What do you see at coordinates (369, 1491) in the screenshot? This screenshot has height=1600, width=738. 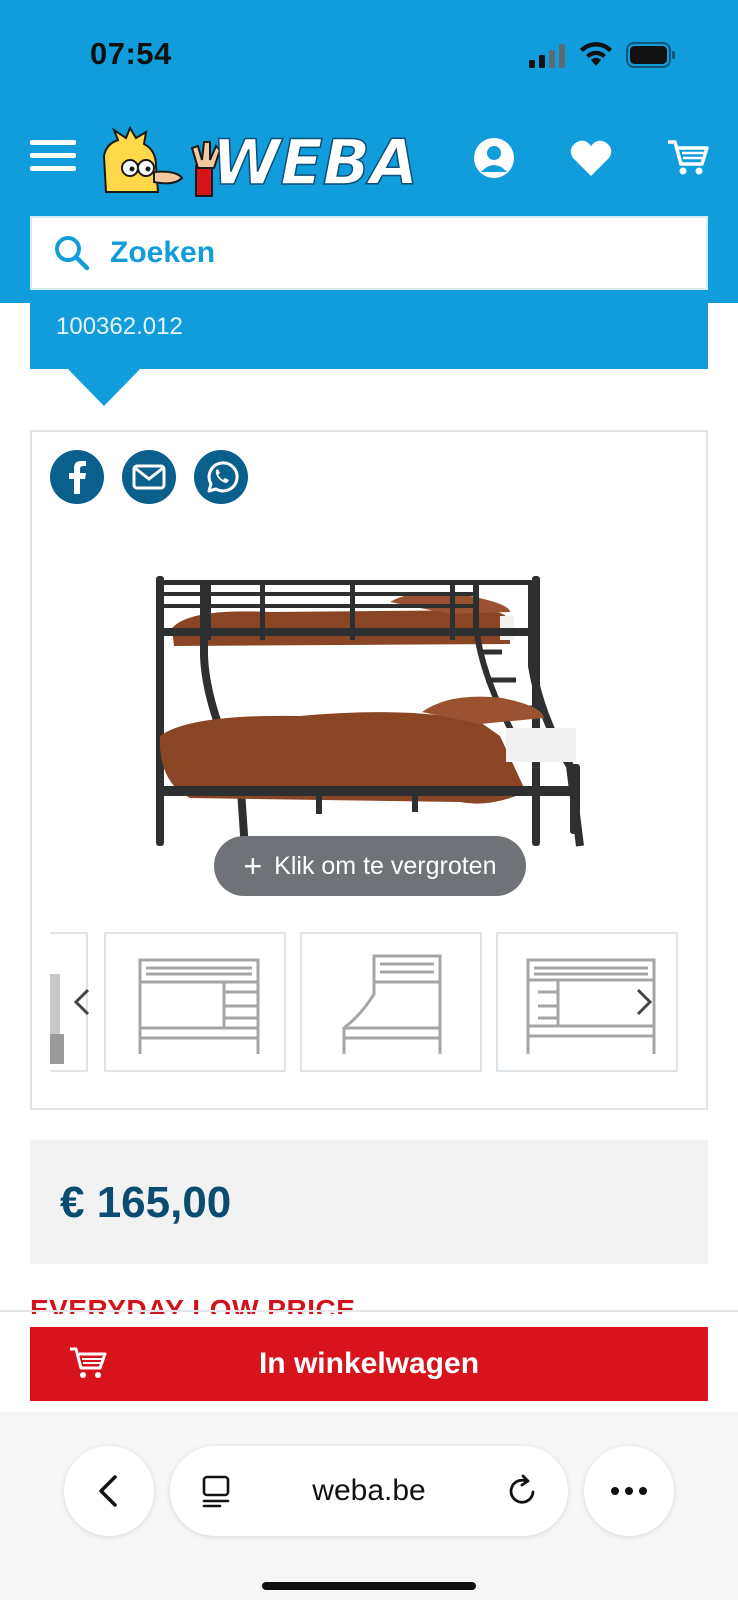 I see `address-bar: weba.be` at bounding box center [369, 1491].